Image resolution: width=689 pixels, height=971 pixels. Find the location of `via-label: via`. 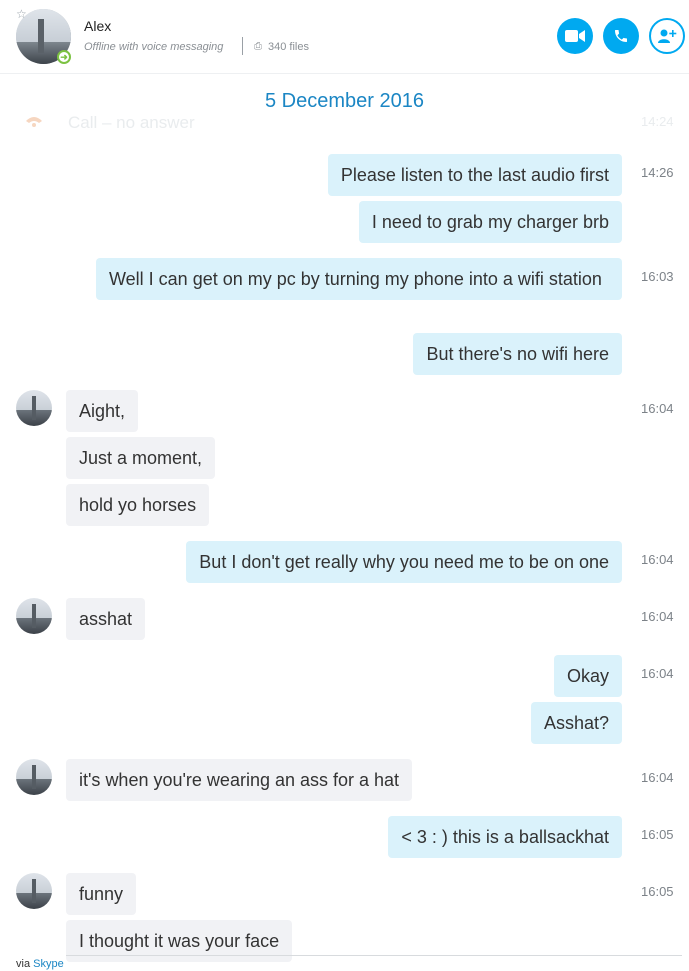

via-label: via is located at coordinates (23, 964).